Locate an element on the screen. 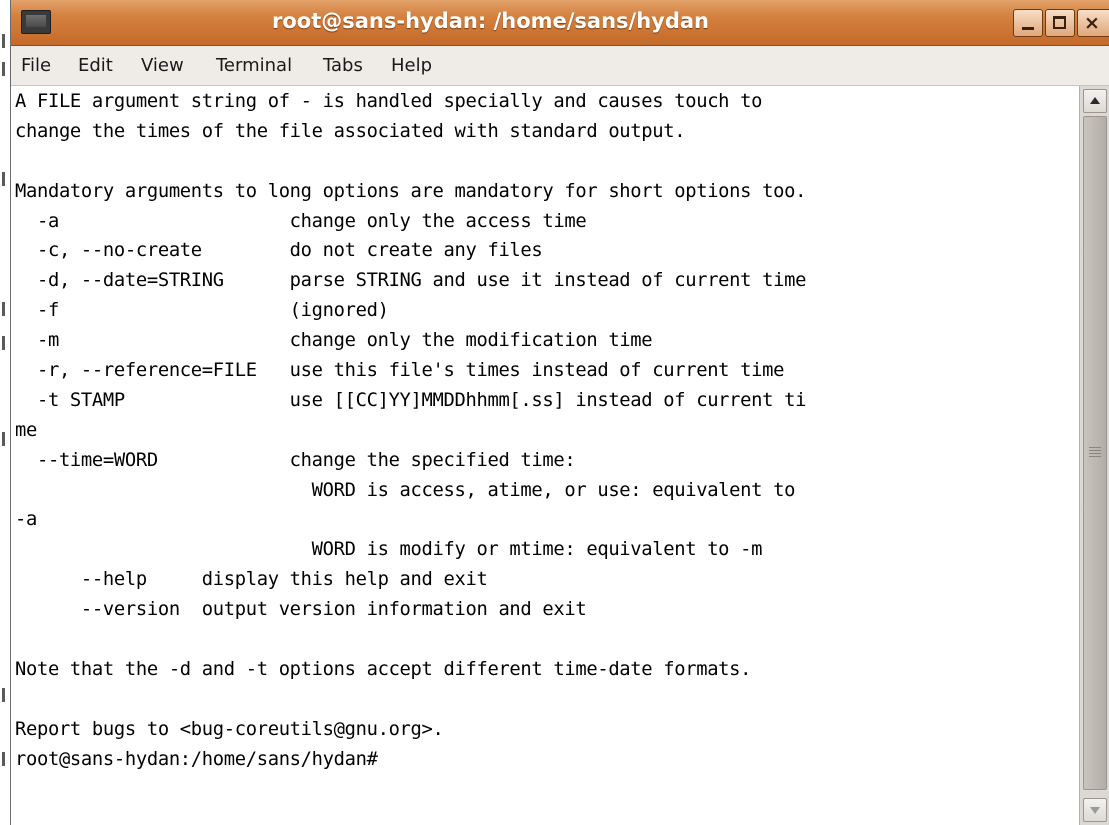 The image size is (1109, 825). arrow-up-icon is located at coordinates (1095, 100).